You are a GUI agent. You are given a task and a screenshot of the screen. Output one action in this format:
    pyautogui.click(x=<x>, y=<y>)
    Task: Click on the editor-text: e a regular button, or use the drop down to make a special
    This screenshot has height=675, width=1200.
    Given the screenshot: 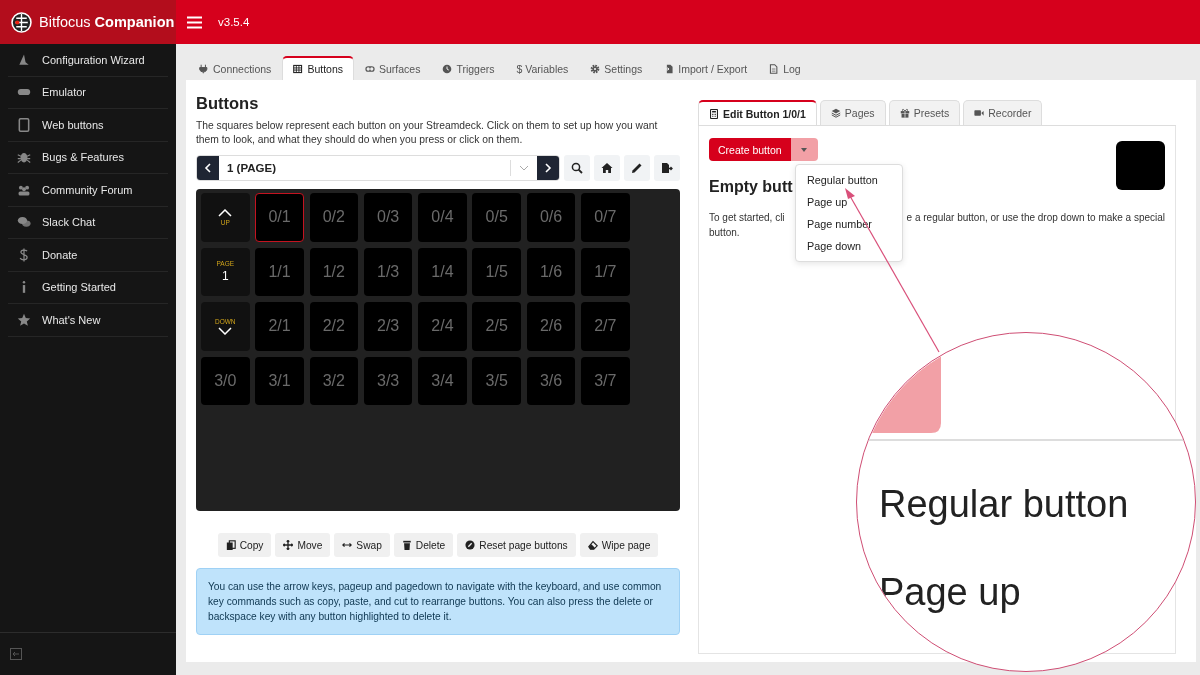 What is the action you would take?
    pyautogui.click(x=1036, y=218)
    